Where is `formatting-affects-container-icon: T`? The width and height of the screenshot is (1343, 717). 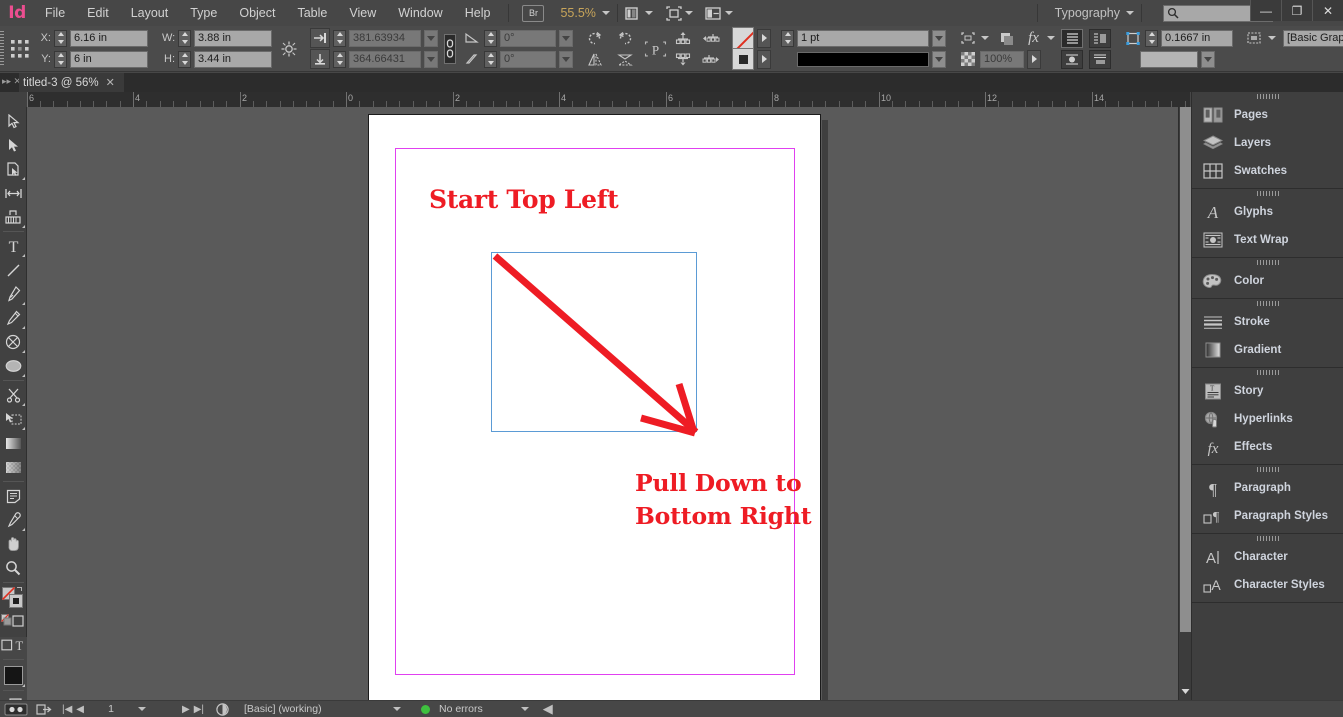
formatting-affects-container-icon: T is located at coordinates (13, 645).